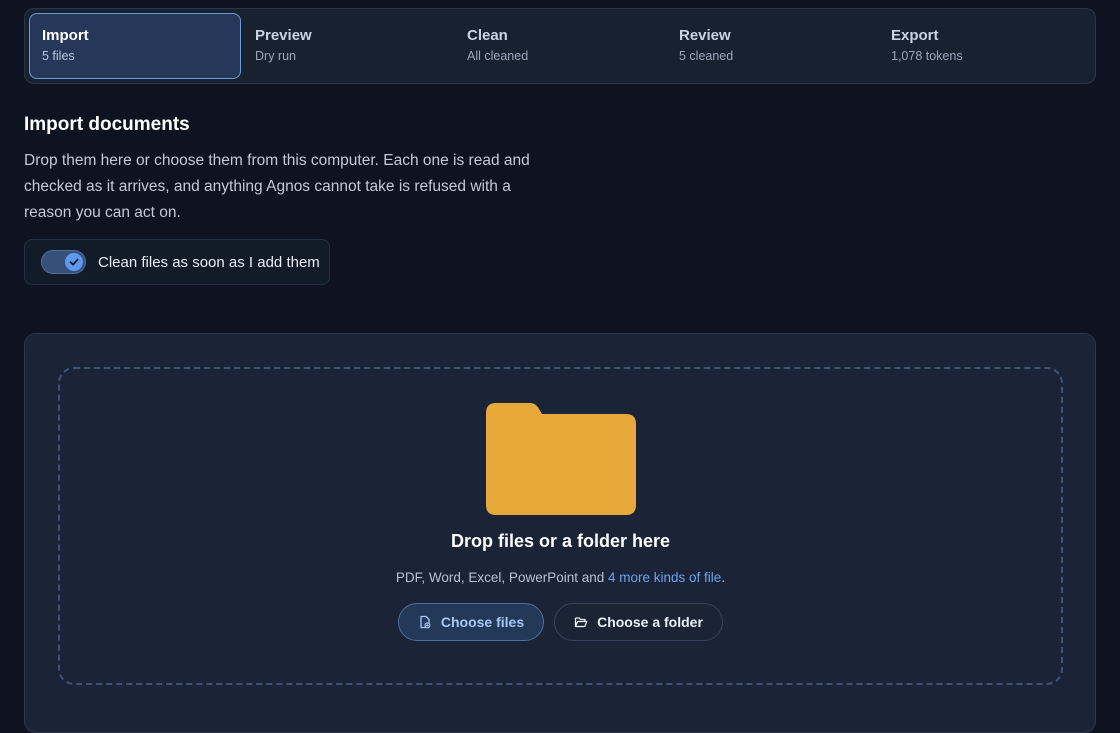 This screenshot has width=1120, height=733. Describe the element at coordinates (209, 262) in the screenshot. I see `auto-clean-label: Clean files as soon as I add them` at that location.